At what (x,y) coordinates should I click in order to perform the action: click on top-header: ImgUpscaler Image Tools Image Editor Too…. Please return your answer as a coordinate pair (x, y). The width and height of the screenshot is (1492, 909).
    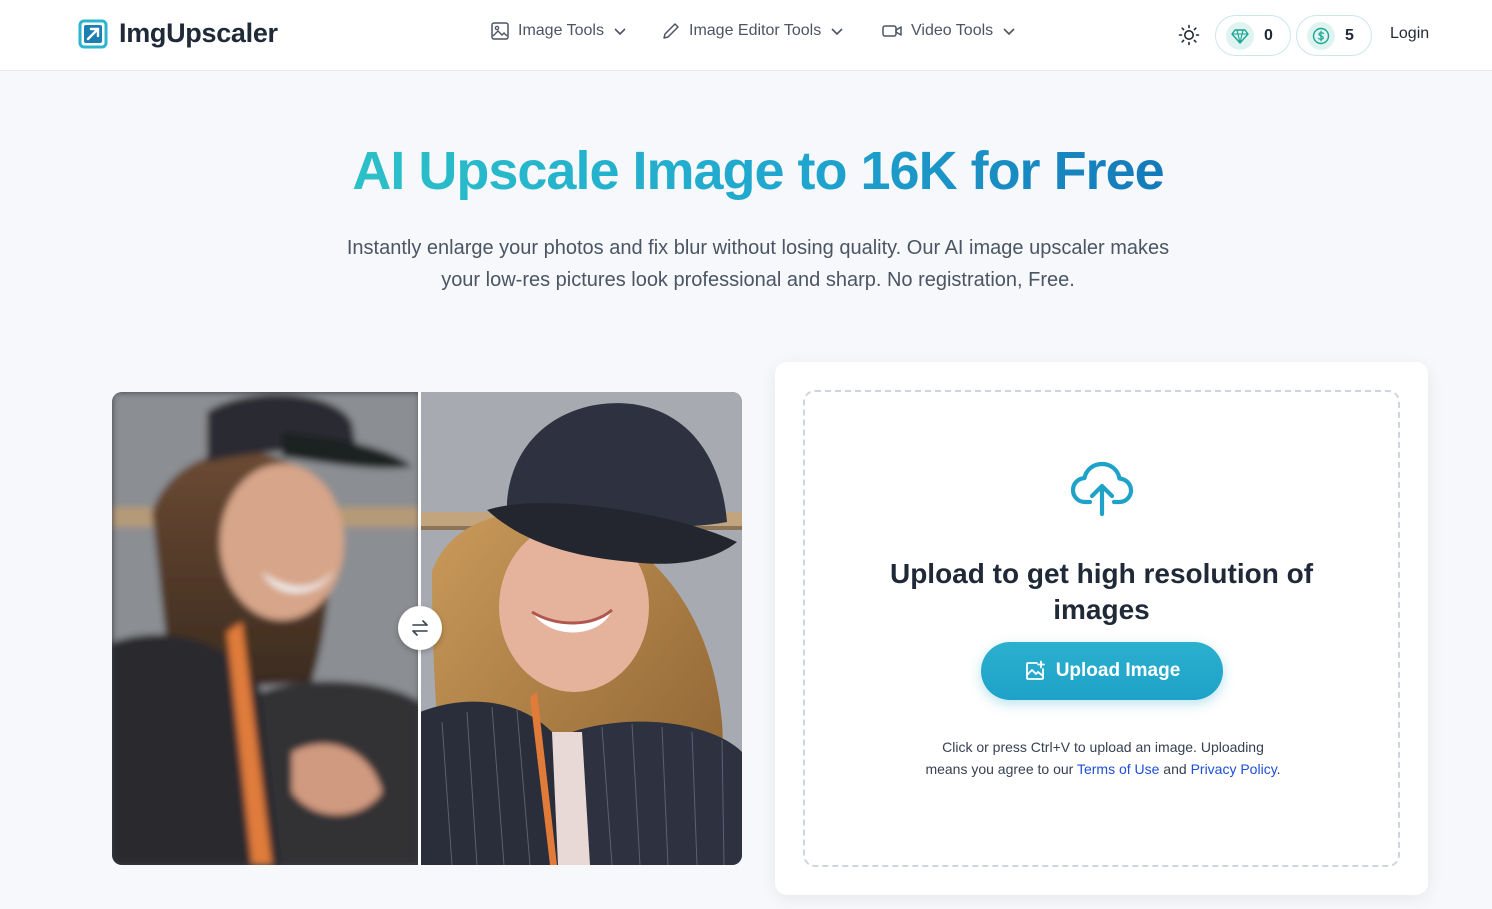
    Looking at the image, I should click on (746, 35).